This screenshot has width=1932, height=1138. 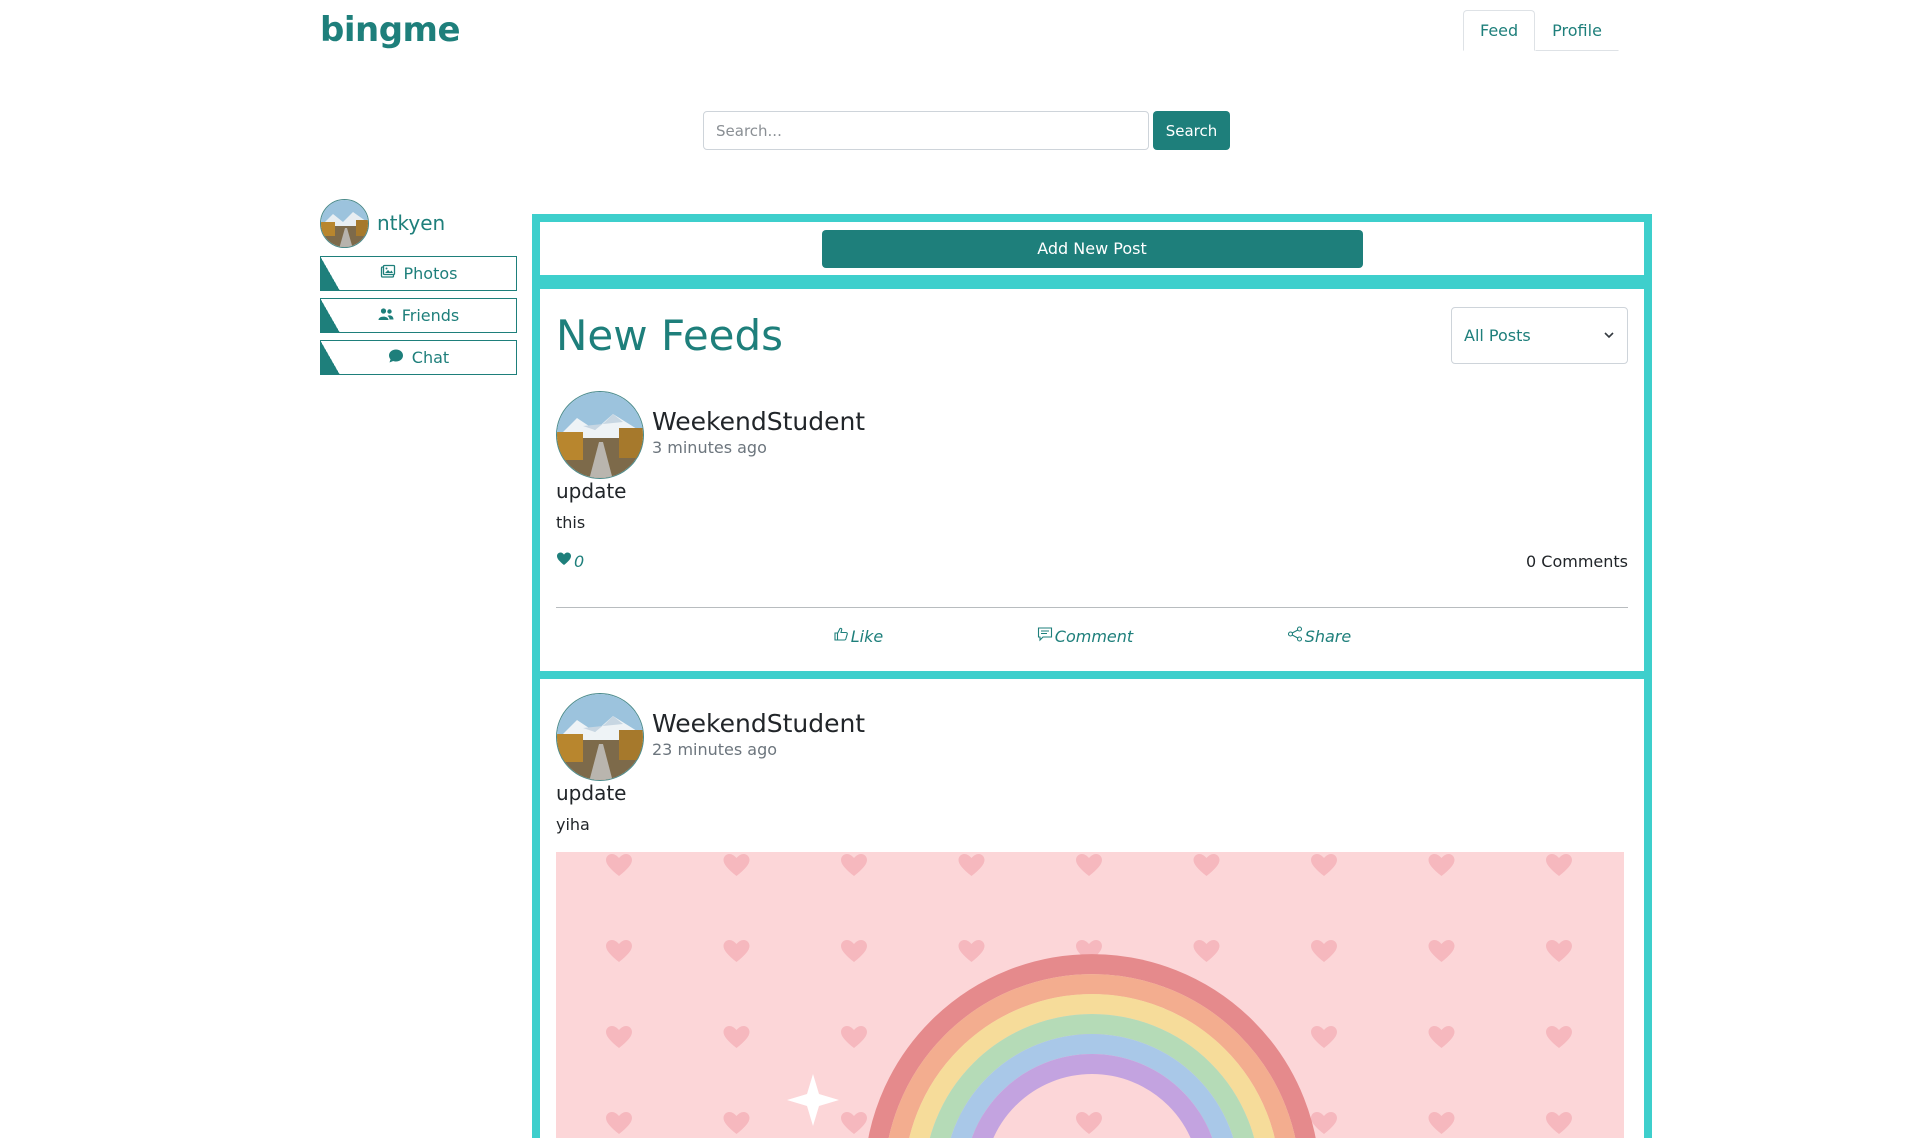 I want to click on comment-button: Comment, so click(x=1085, y=636).